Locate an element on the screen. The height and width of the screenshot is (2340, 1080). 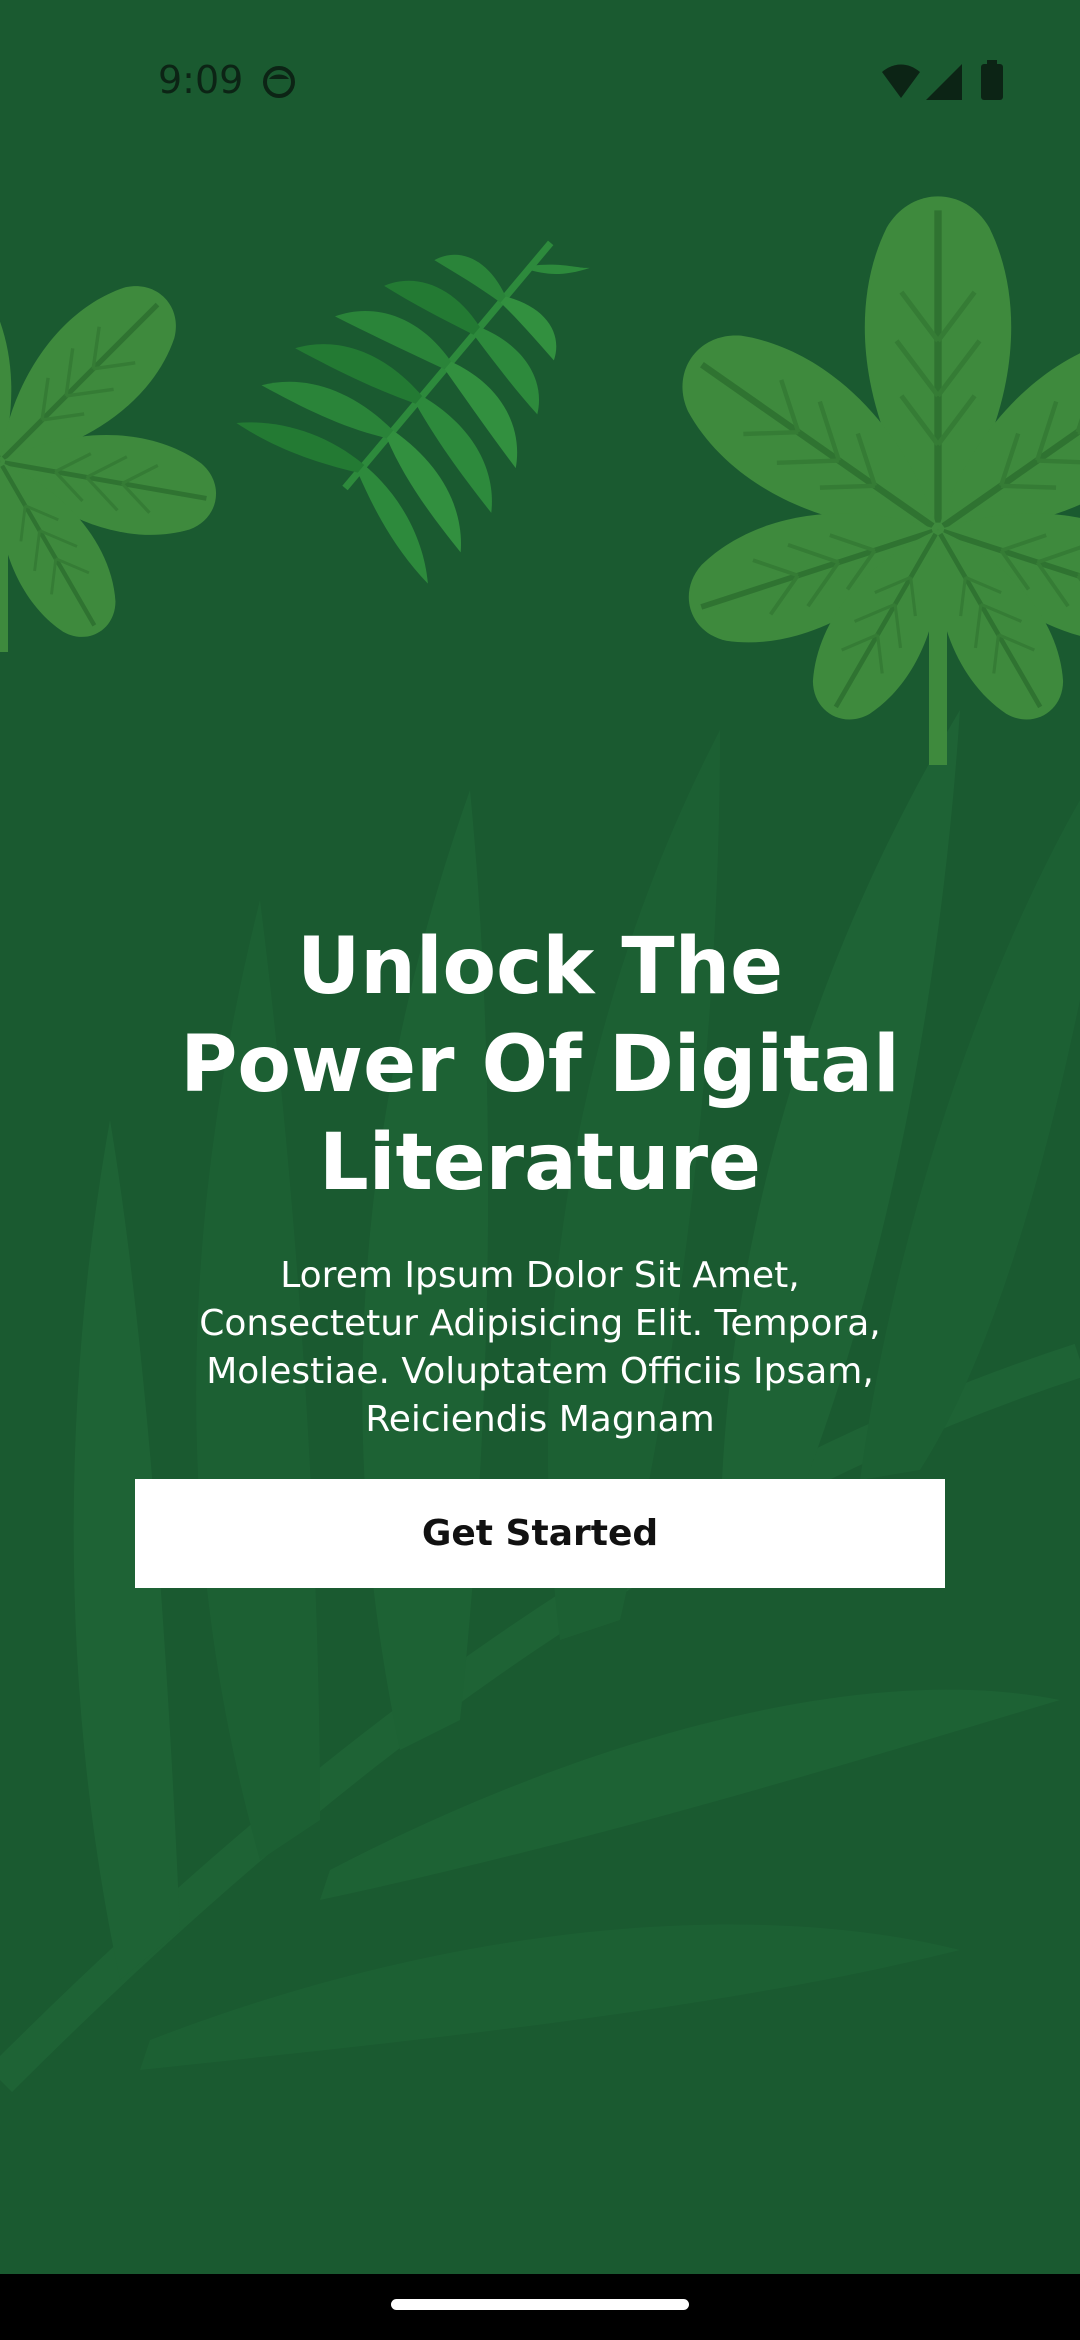
chestnut-leaf-left-icon is located at coordinates (112, 447).